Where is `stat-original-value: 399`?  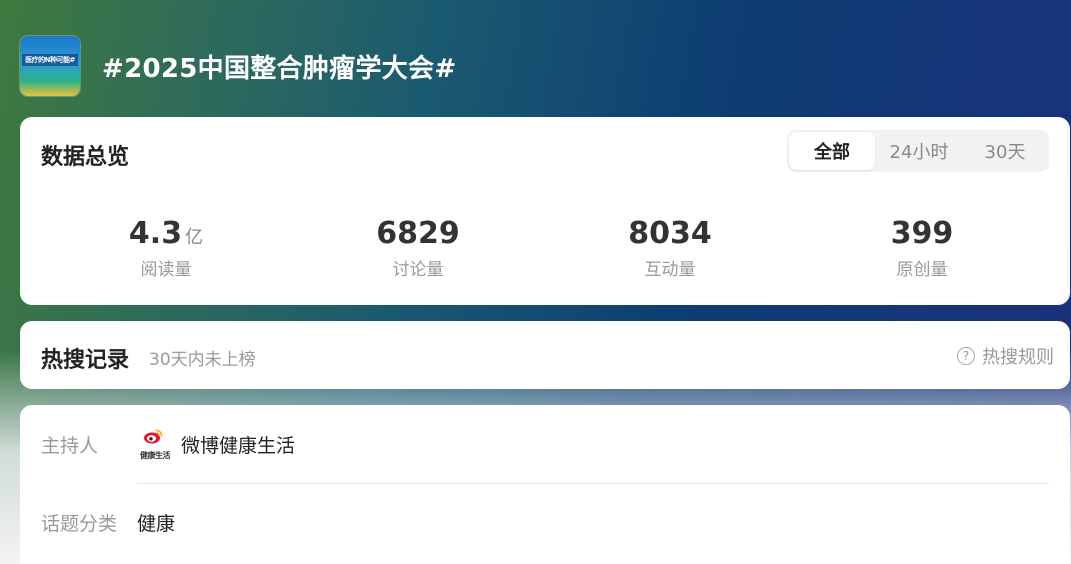 stat-original-value: 399 is located at coordinates (922, 233).